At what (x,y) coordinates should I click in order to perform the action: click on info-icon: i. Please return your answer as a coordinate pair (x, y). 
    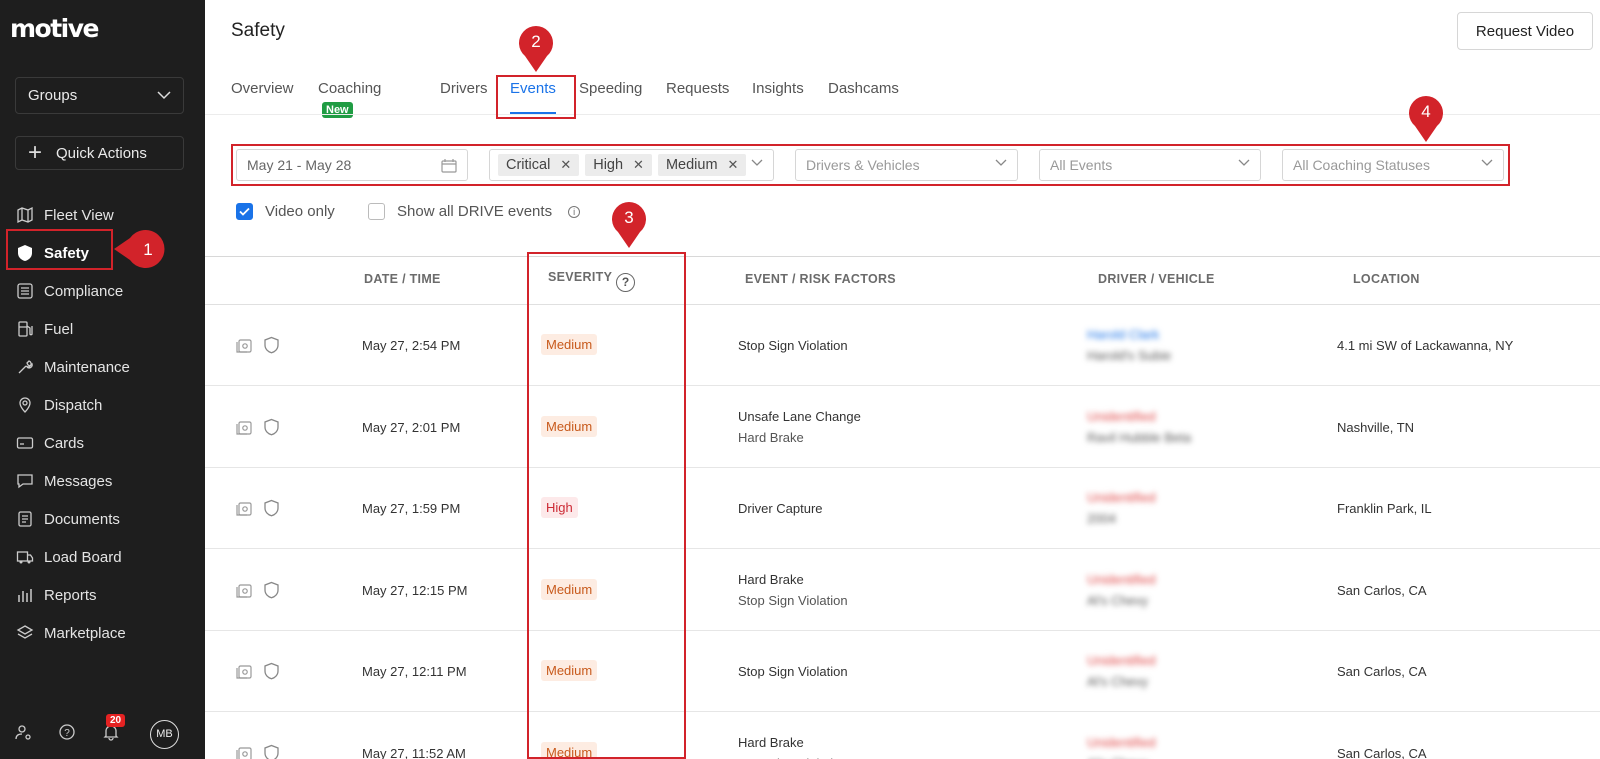
    Looking at the image, I should click on (574, 211).